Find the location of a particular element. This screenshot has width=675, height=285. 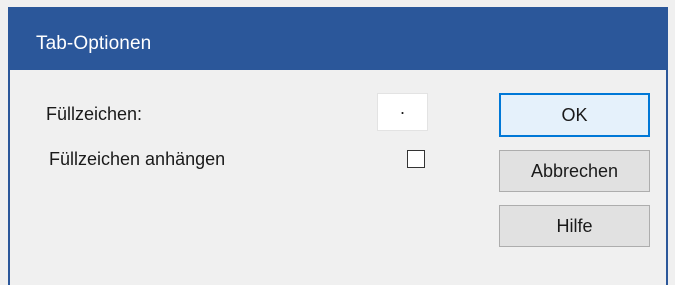

cancel-button: Abbrechen is located at coordinates (574, 171).